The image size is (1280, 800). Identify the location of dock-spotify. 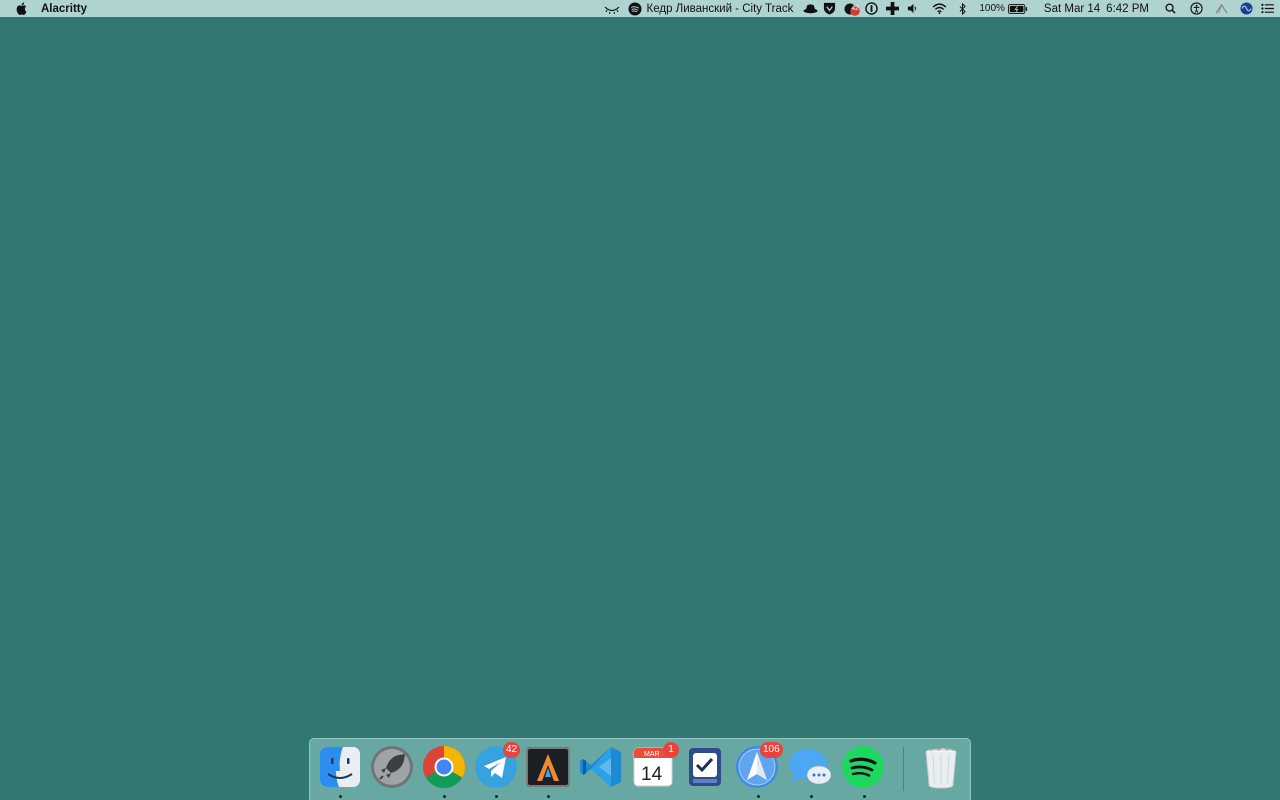
(863, 767).